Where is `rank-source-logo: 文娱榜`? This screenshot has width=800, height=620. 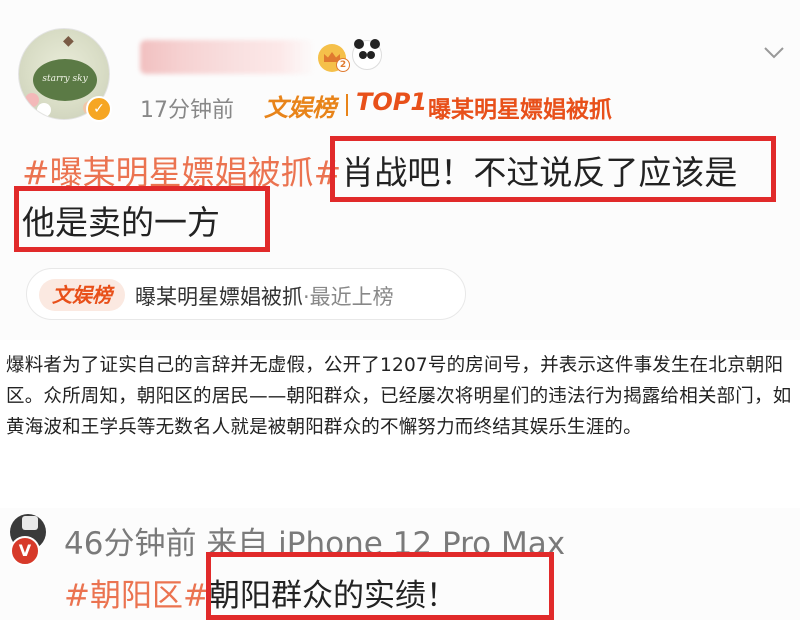 rank-source-logo: 文娱榜 is located at coordinates (300, 105).